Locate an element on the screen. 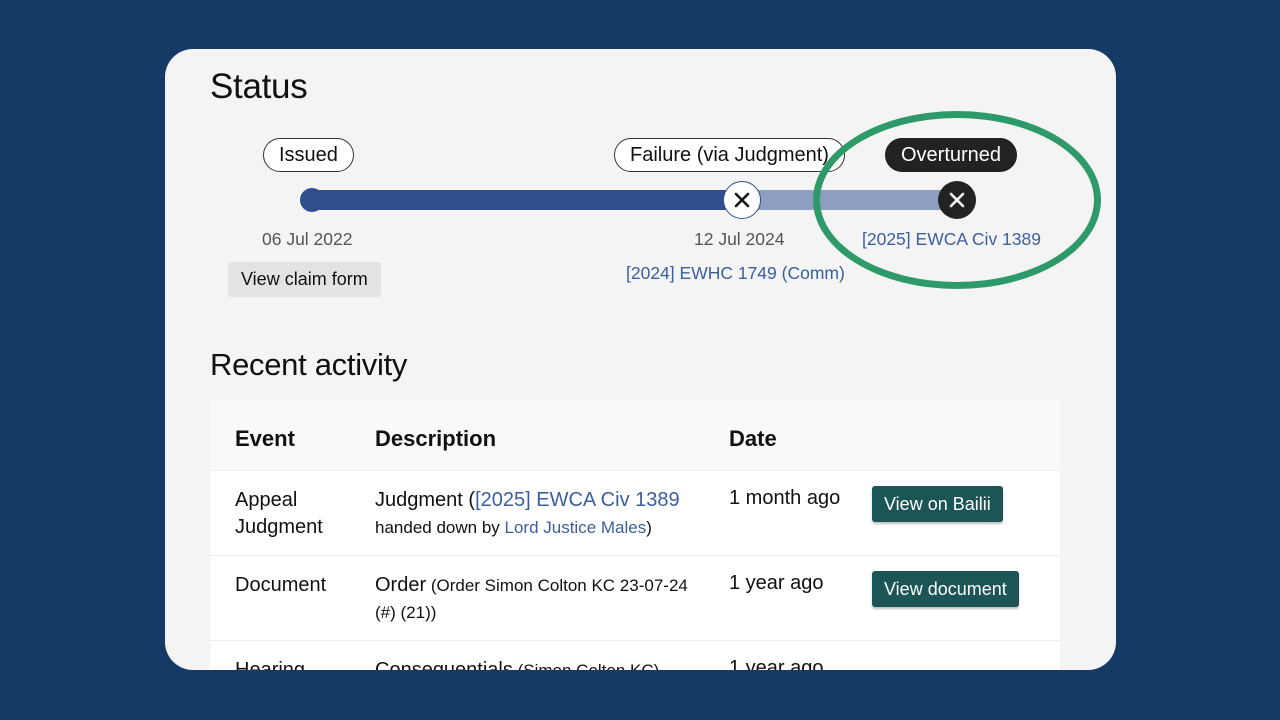 Image resolution: width=1280 pixels, height=720 pixels. failure-date: 12 Jul 2024 is located at coordinates (739, 239).